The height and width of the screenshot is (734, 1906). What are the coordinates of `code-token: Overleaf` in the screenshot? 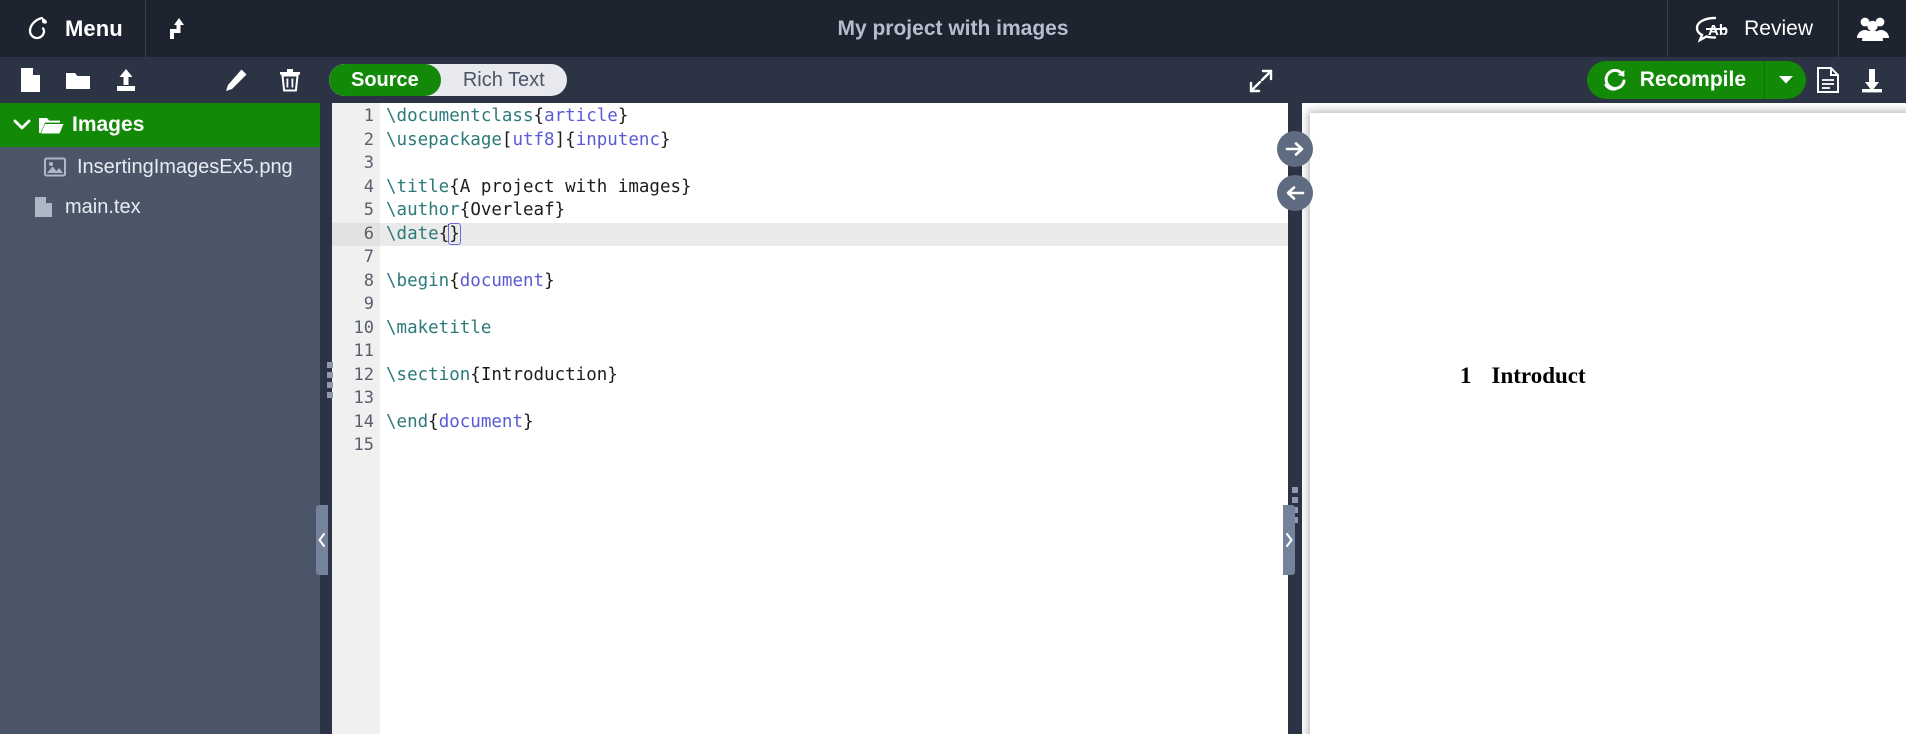 It's located at (512, 210).